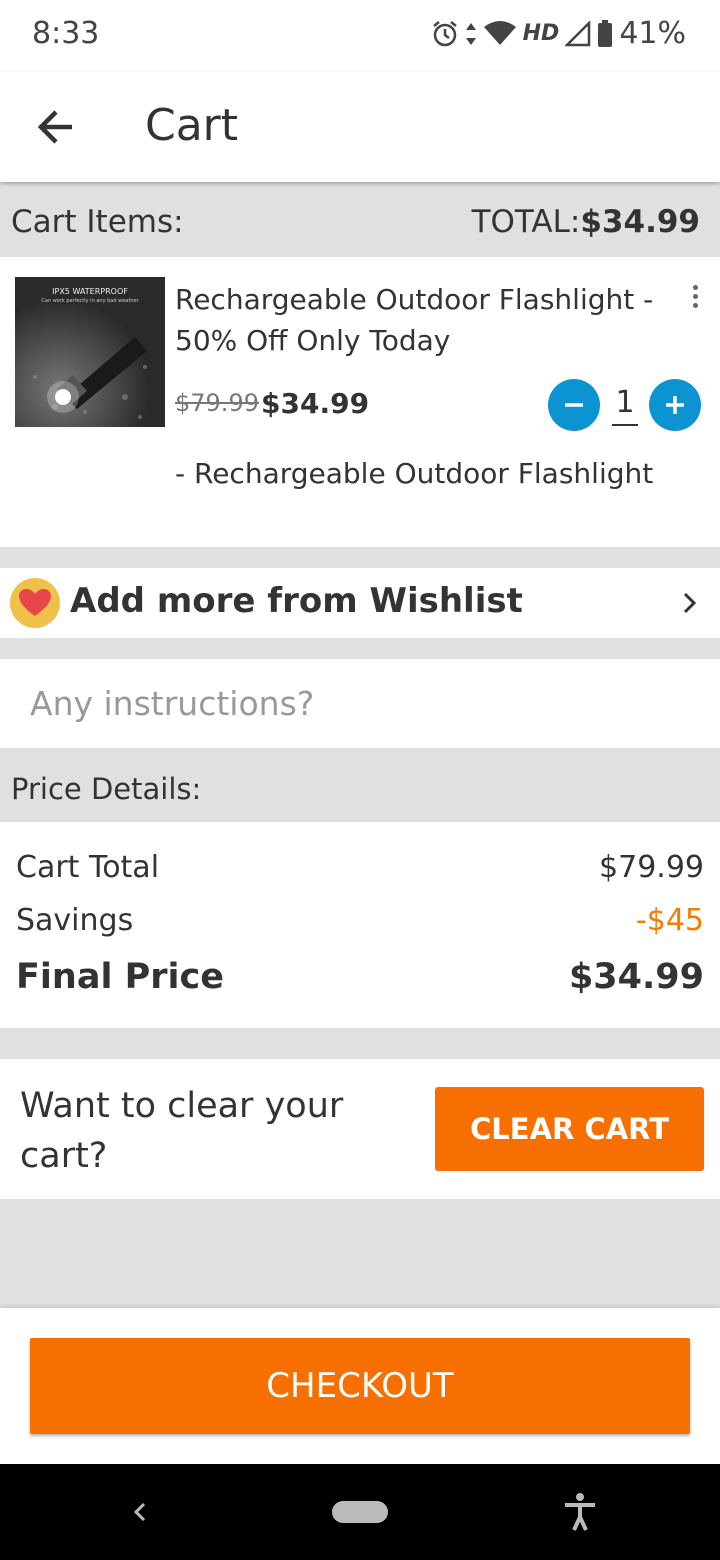 The image size is (720, 1560). I want to click on total-value: $34.99, so click(640, 222).